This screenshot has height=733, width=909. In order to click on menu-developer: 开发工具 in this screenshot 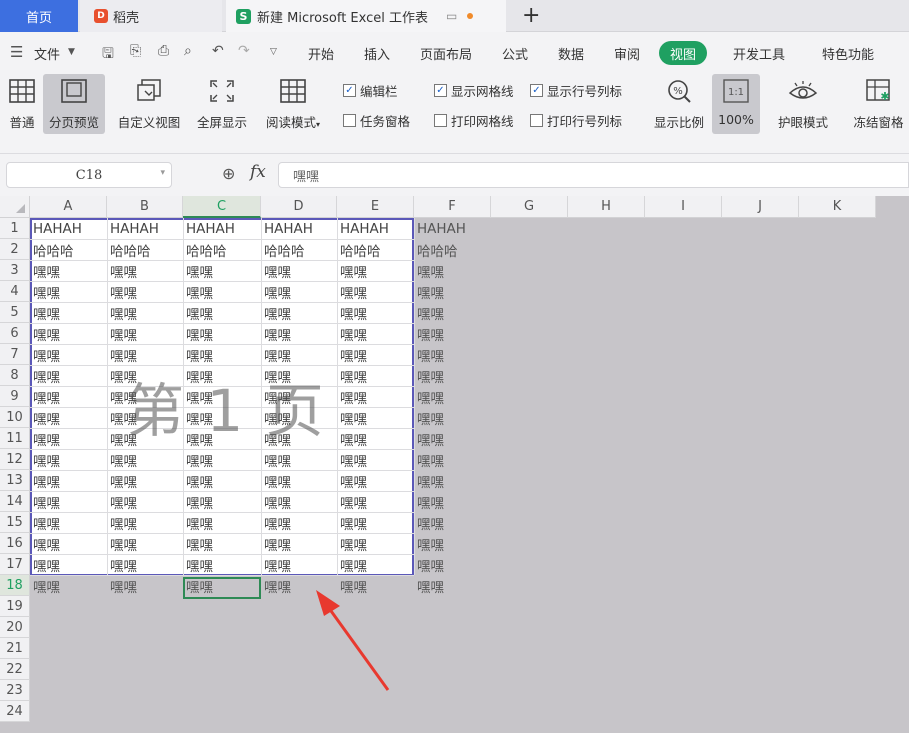, I will do `click(759, 53)`.